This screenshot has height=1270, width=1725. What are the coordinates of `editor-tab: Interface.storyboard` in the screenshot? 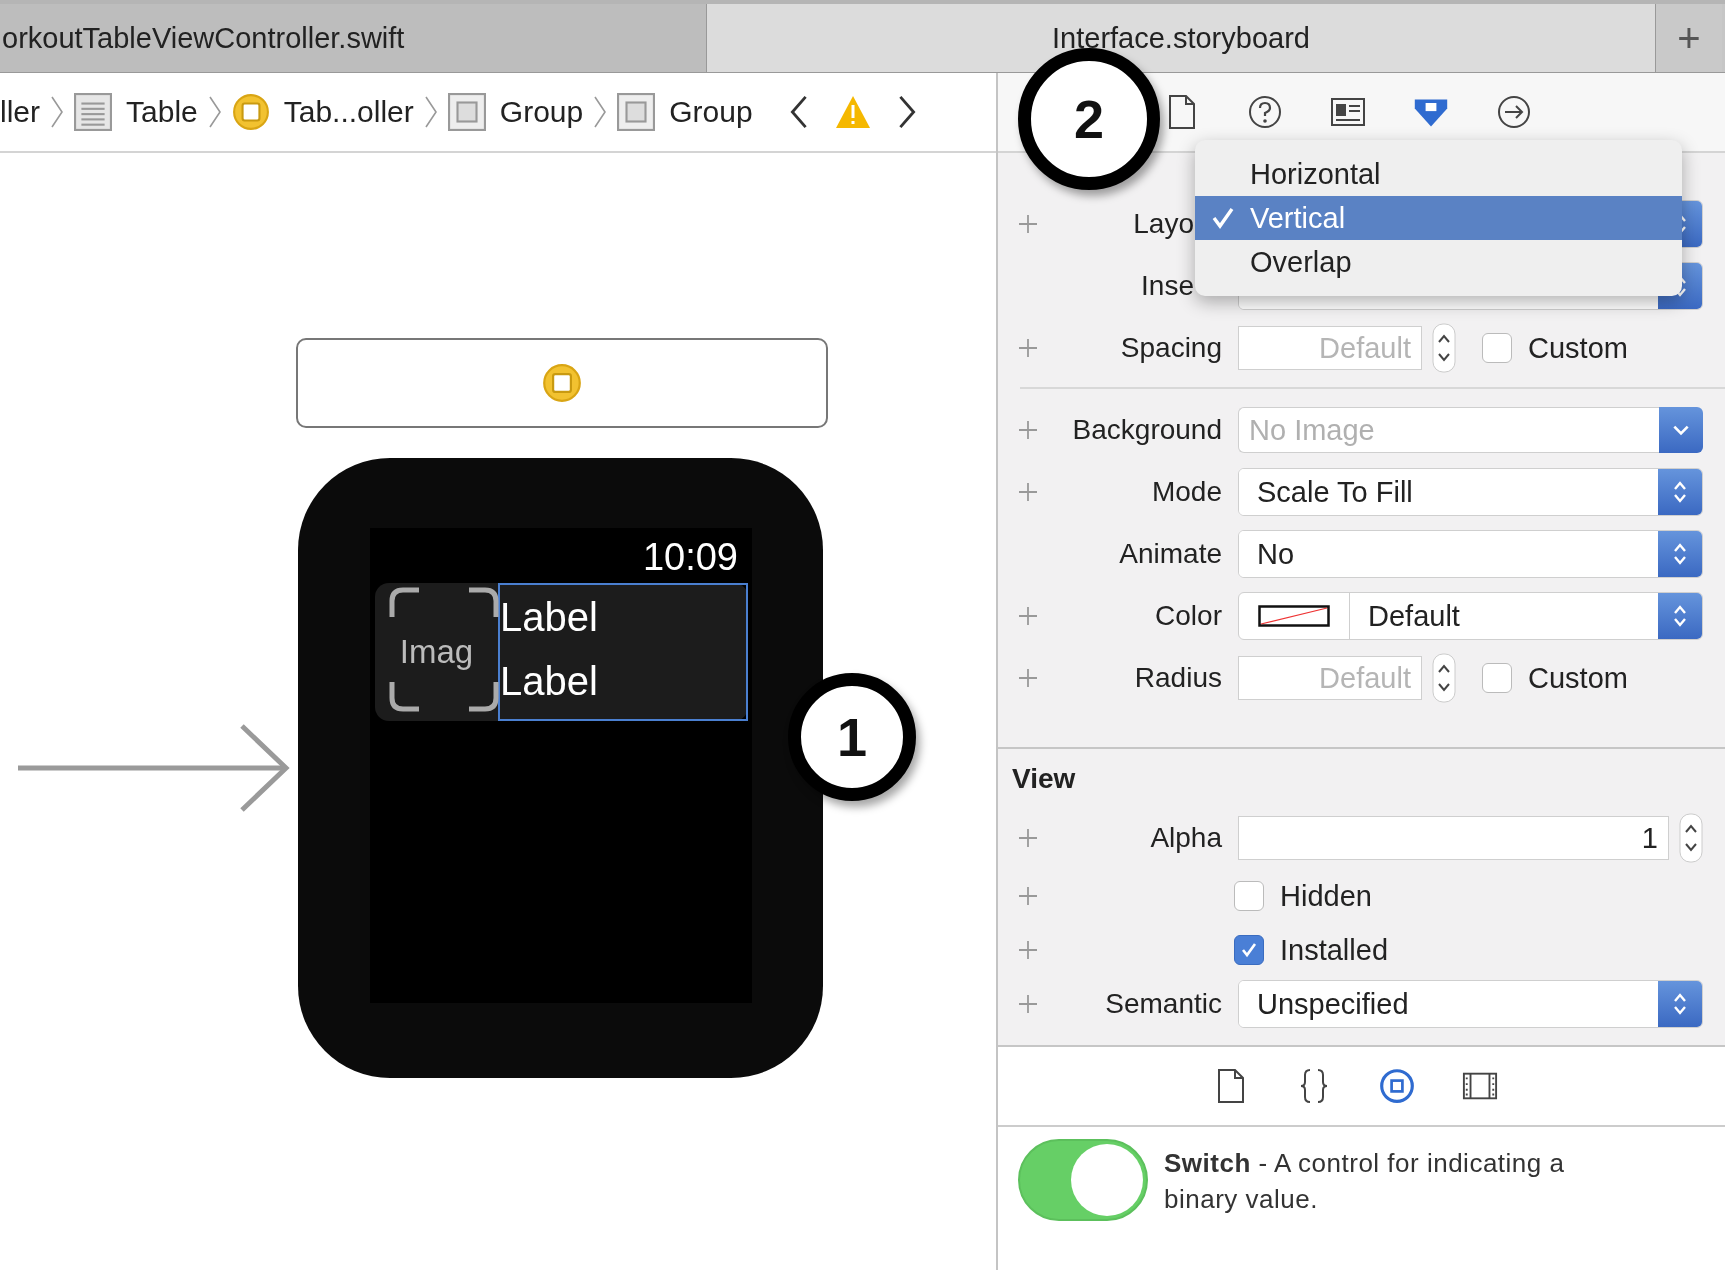 It's located at (1181, 38).